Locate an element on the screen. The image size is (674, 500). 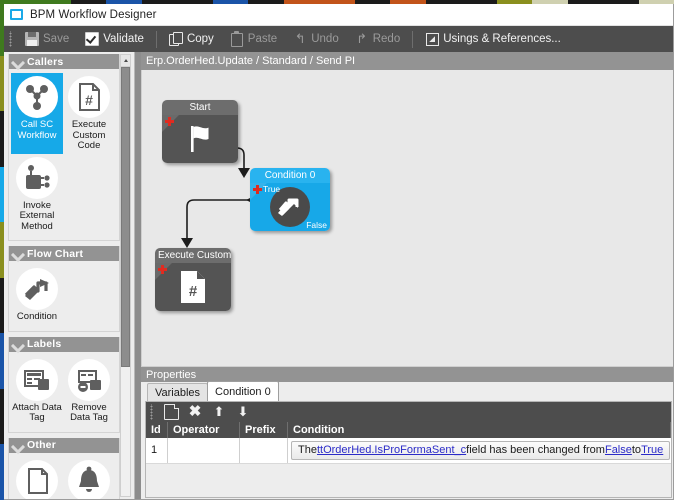
palette-item-call-sc-workflow: Call SC Workflow is located at coordinates (37, 113).